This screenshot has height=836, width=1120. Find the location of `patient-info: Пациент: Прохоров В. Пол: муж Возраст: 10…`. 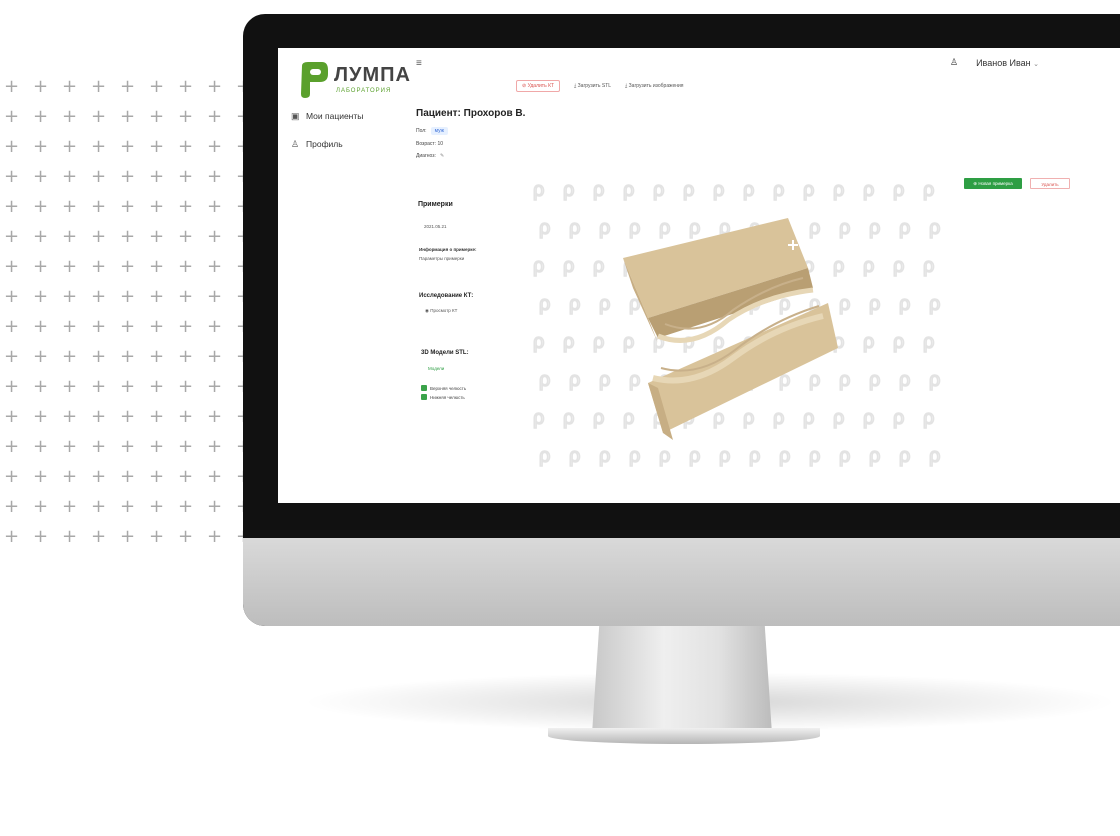

patient-info: Пациент: Прохоров В. Пол: муж Возраст: 10… is located at coordinates (470, 133).